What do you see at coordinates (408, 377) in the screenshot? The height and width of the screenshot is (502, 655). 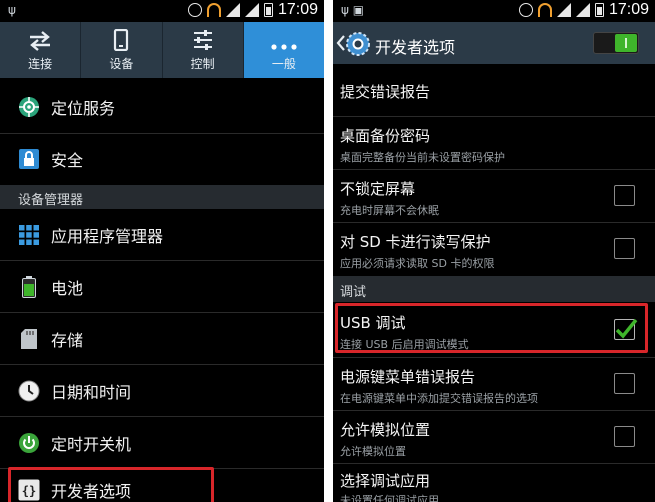 I see `item-title: 电源键菜单错误报告` at bounding box center [408, 377].